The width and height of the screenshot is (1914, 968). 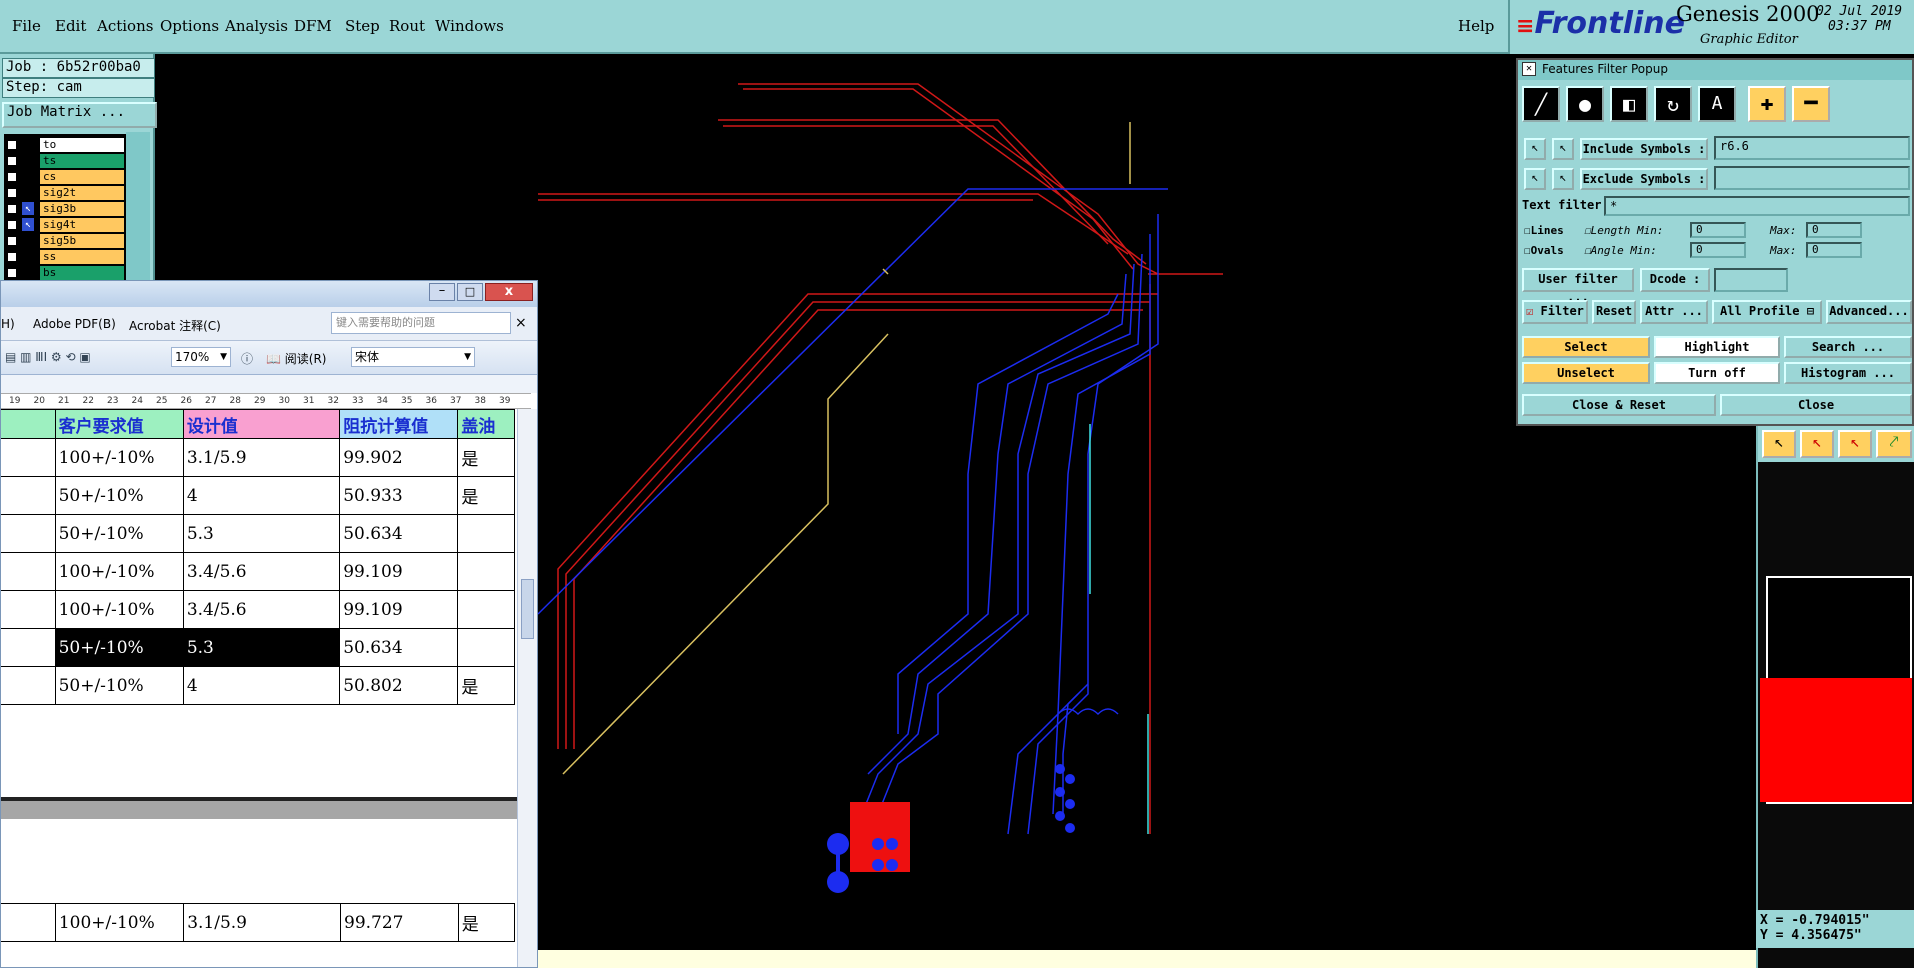 What do you see at coordinates (1767, 104) in the screenshot?
I see `positive-polarity-icon: ✚` at bounding box center [1767, 104].